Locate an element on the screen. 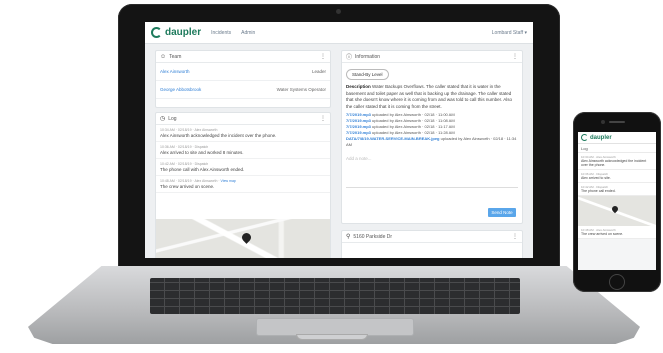  log-meta: 10:34 AM · 02/18/19 · Alex Ainsworth is located at coordinates (189, 130).